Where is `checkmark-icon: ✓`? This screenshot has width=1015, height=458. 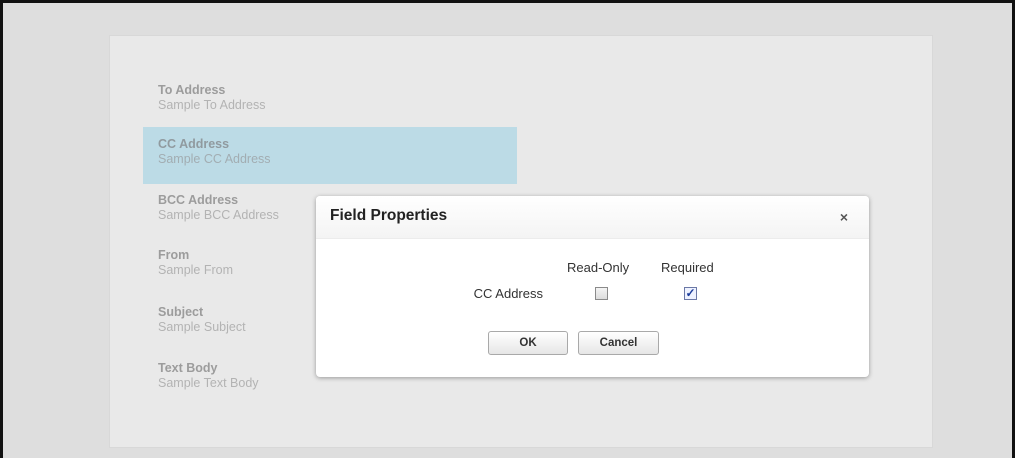
checkmark-icon: ✓ is located at coordinates (690, 293).